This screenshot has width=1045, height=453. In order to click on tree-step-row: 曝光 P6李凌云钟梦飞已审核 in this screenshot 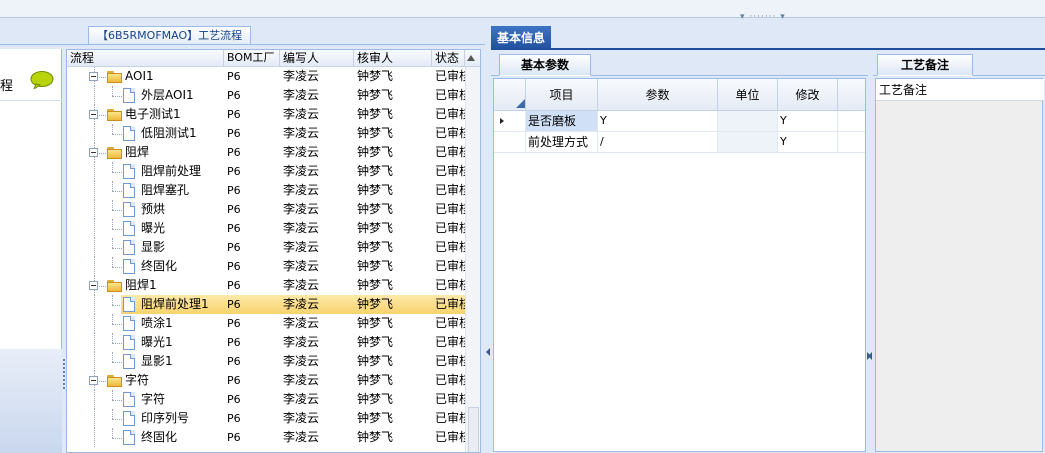, I will do `click(266, 228)`.